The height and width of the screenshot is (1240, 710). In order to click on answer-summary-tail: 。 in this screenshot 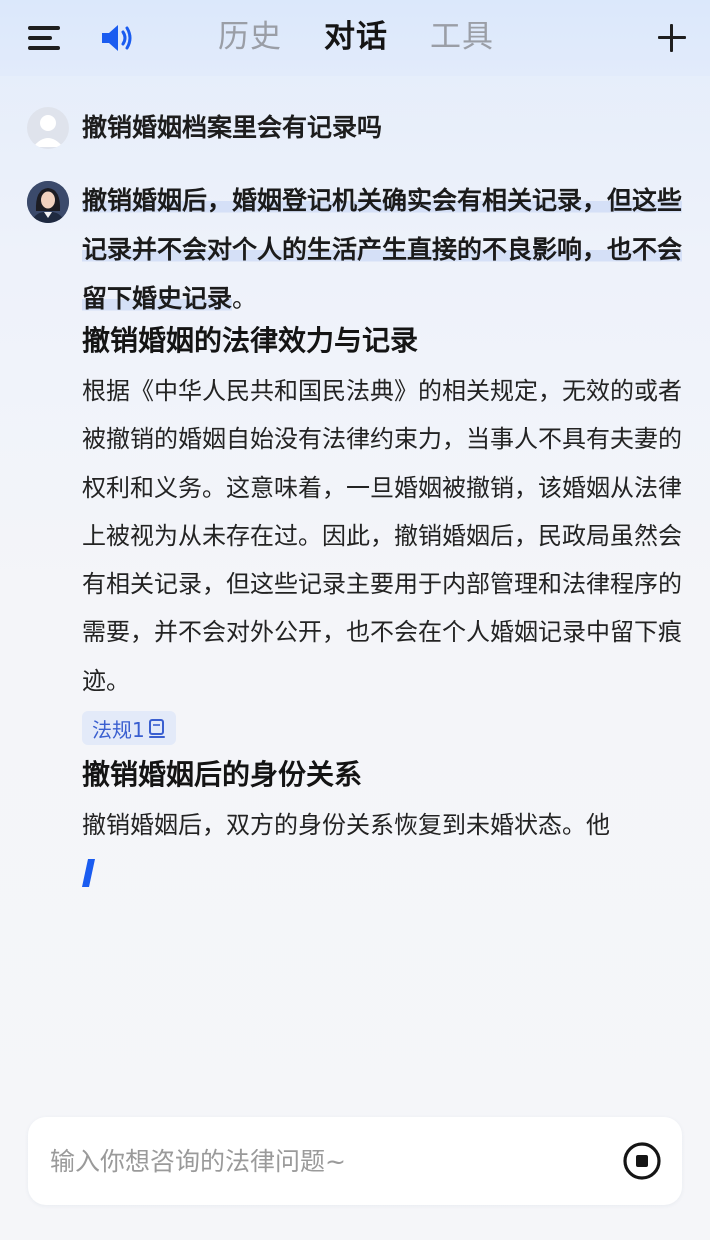, I will do `click(245, 298)`.